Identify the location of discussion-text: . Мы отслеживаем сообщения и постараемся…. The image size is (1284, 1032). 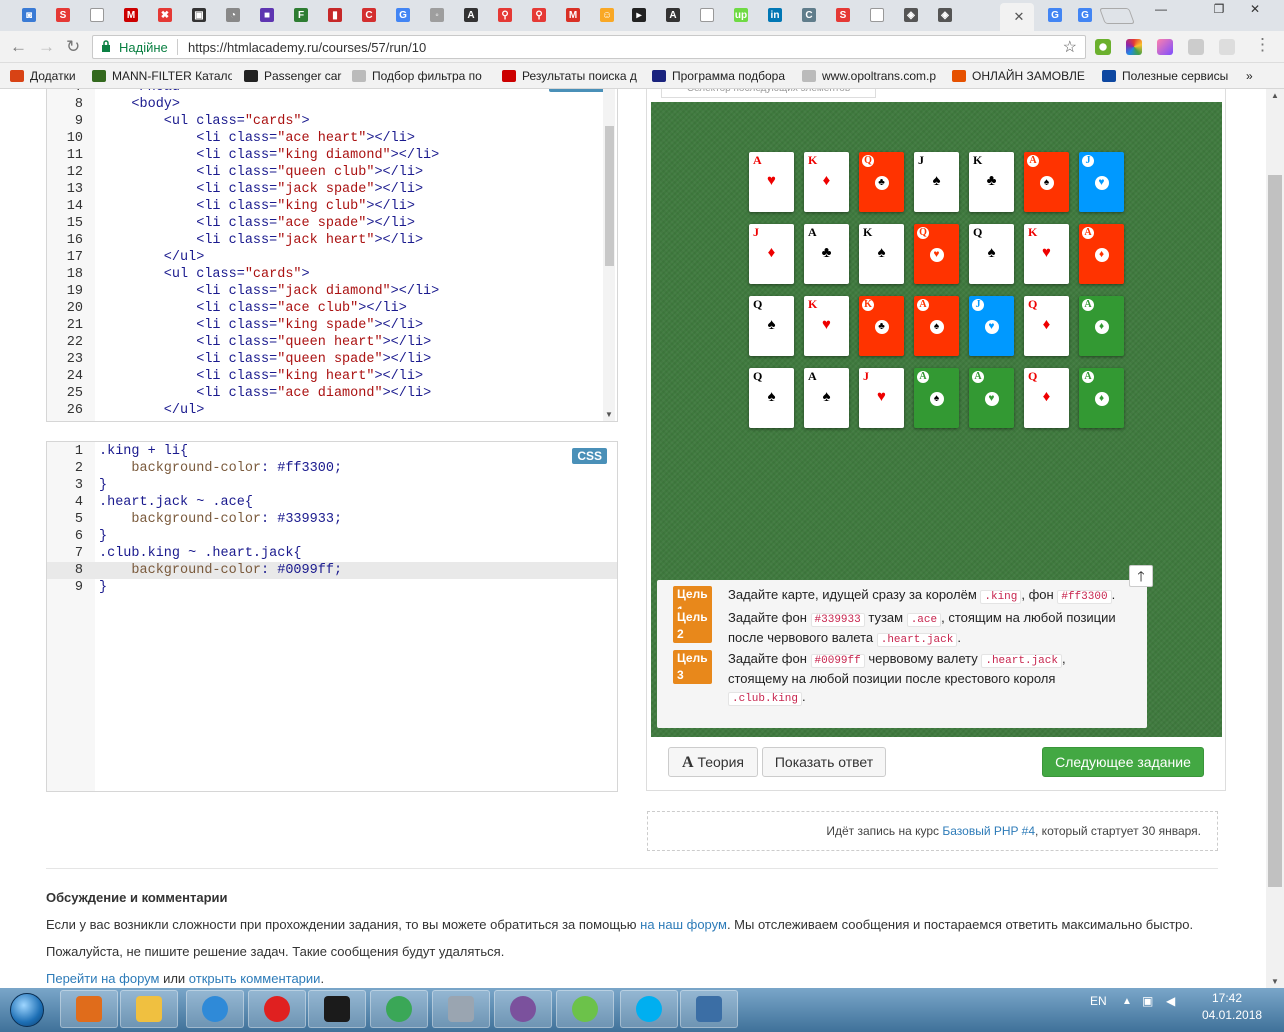
(960, 924).